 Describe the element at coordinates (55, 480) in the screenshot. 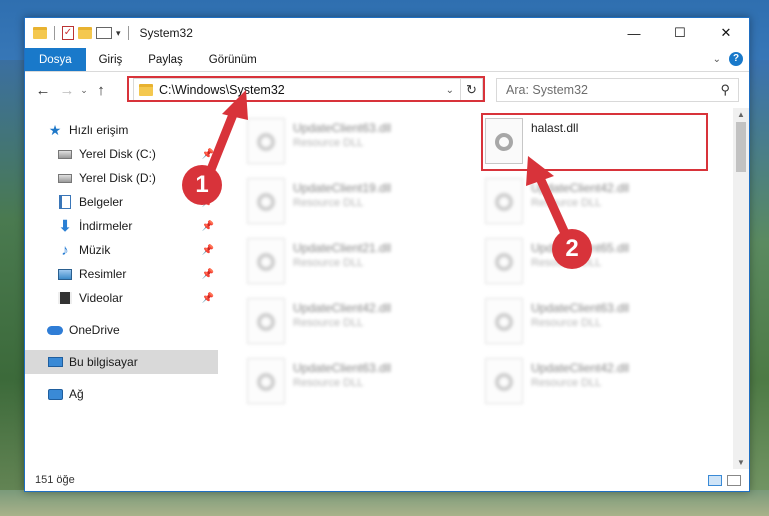

I see `item-count: 151 öğe` at that location.